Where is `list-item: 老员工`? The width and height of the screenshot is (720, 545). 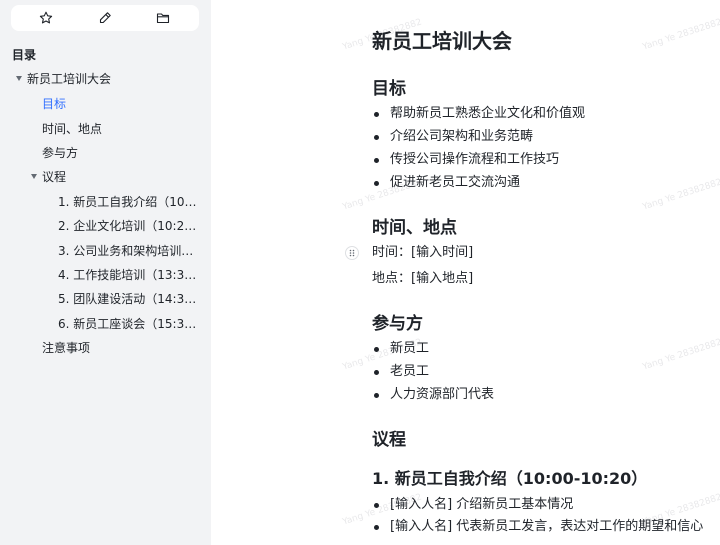
list-item: 老员工 is located at coordinates (400, 372).